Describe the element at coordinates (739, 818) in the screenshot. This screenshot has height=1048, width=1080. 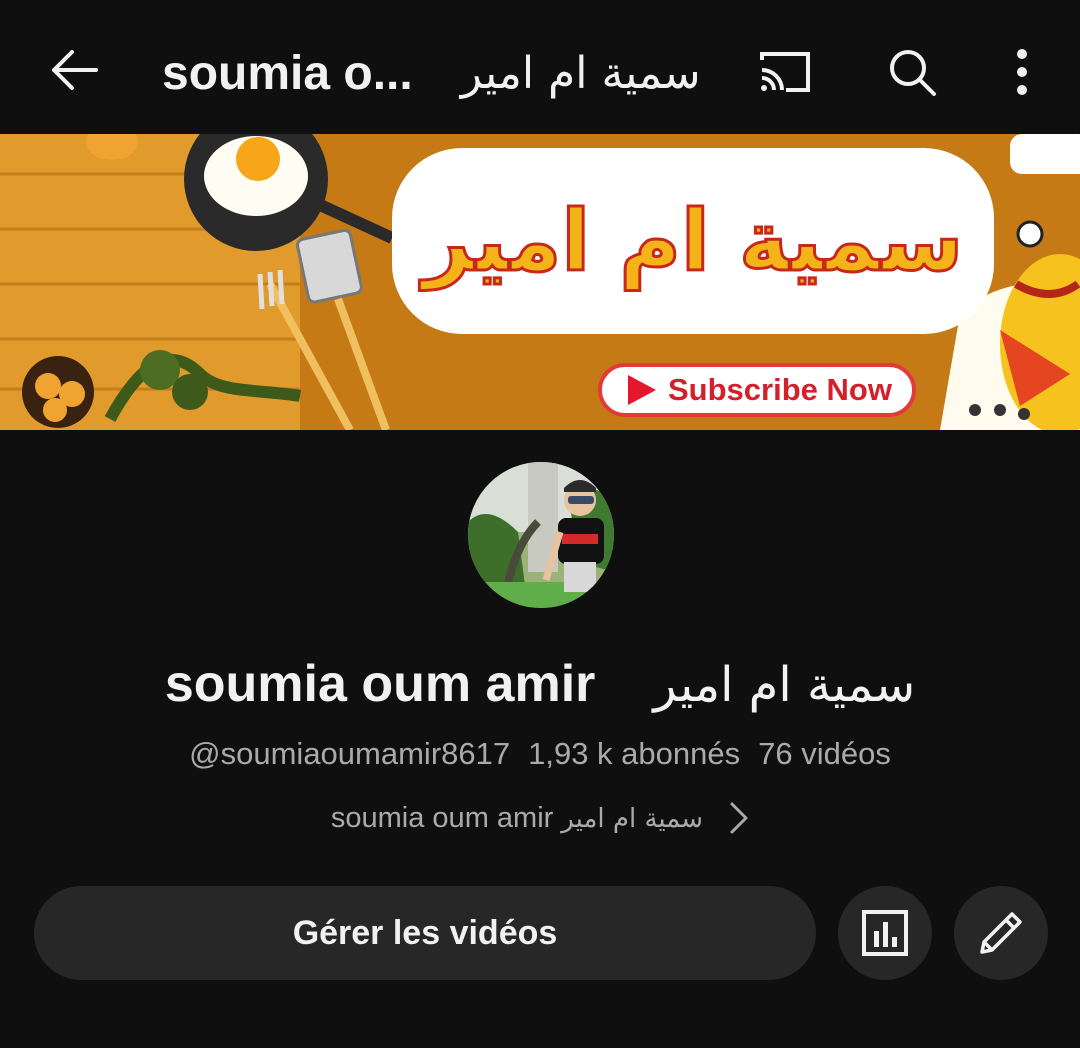
I see `chevron-right-icon` at that location.